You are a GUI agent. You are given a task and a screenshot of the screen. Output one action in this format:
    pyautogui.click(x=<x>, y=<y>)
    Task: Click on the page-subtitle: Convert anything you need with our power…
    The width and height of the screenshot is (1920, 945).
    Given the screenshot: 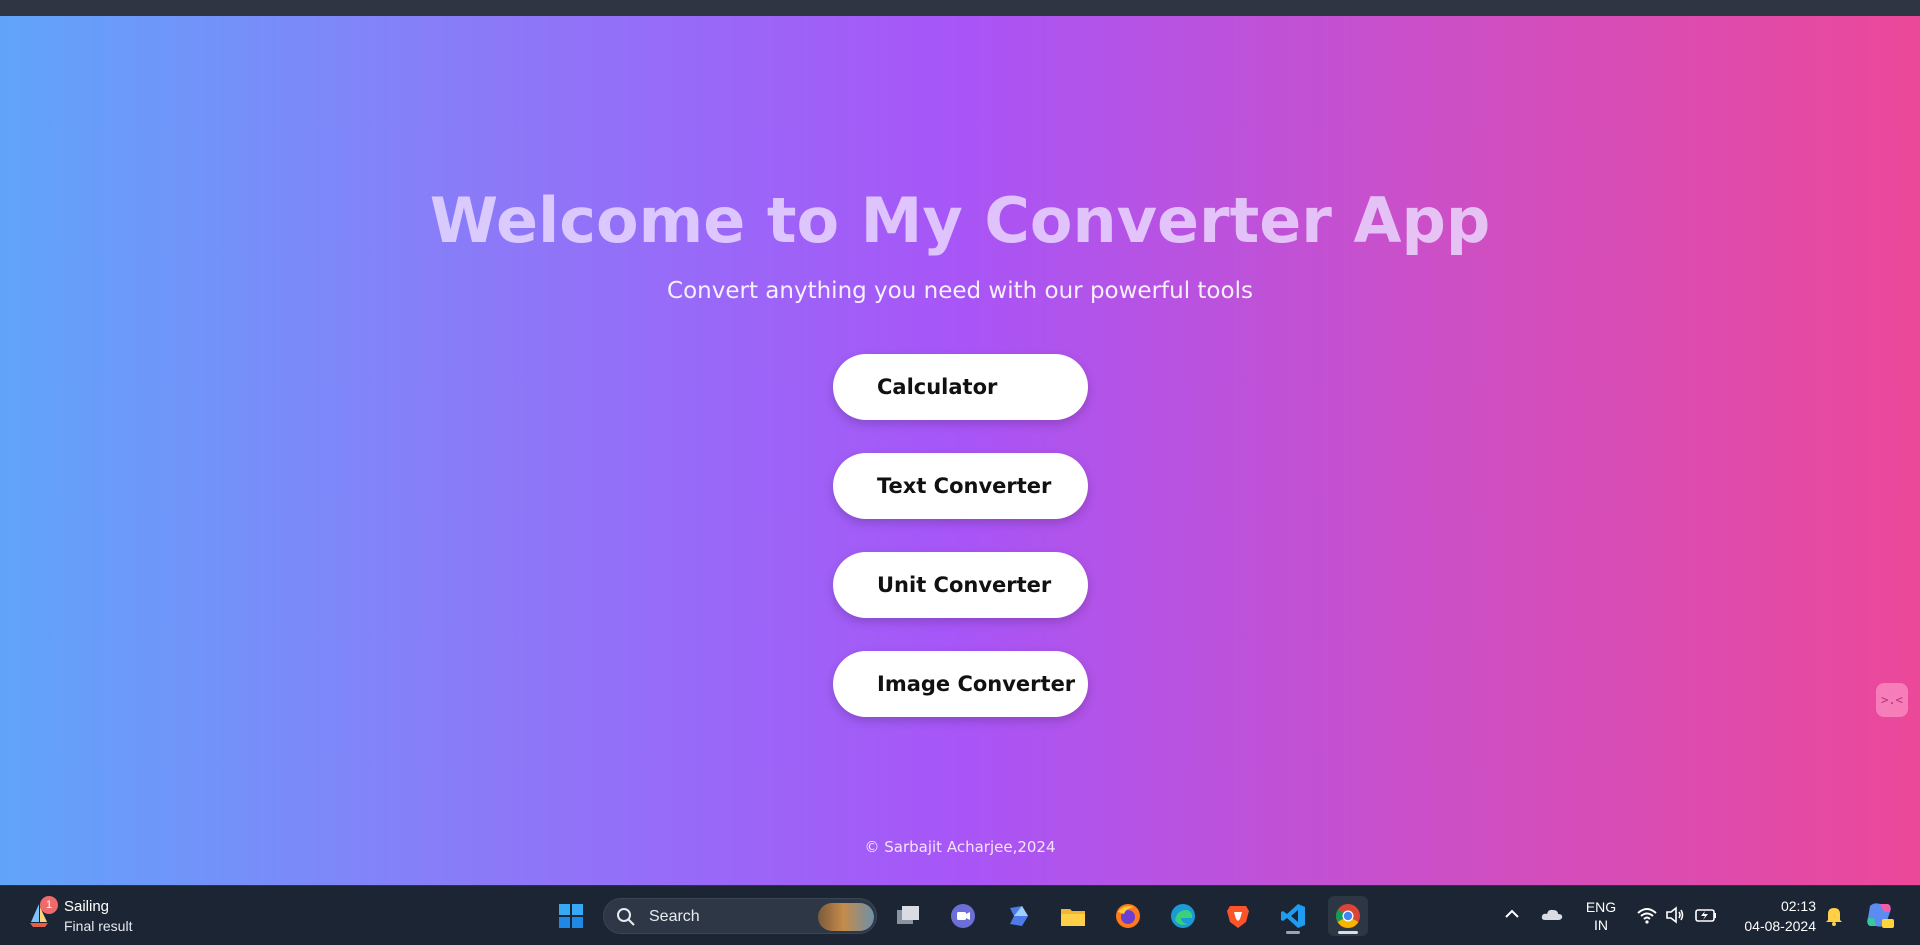 What is the action you would take?
    pyautogui.click(x=960, y=291)
    